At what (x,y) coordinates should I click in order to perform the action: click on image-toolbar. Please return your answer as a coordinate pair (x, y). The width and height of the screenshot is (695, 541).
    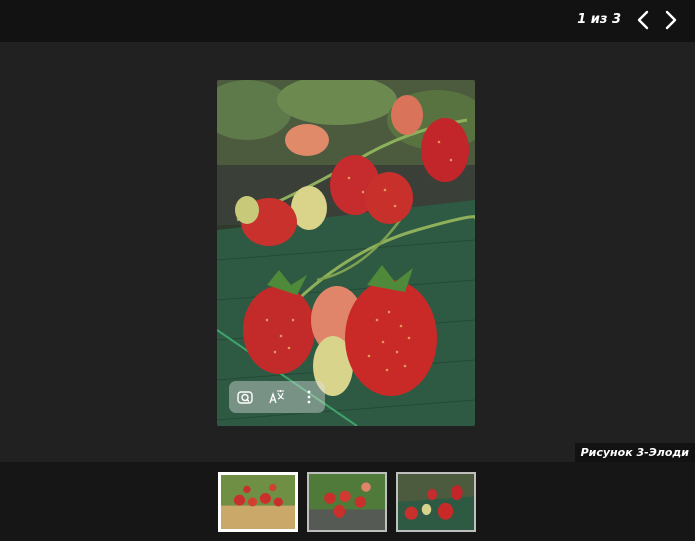
    Looking at the image, I should click on (277, 397).